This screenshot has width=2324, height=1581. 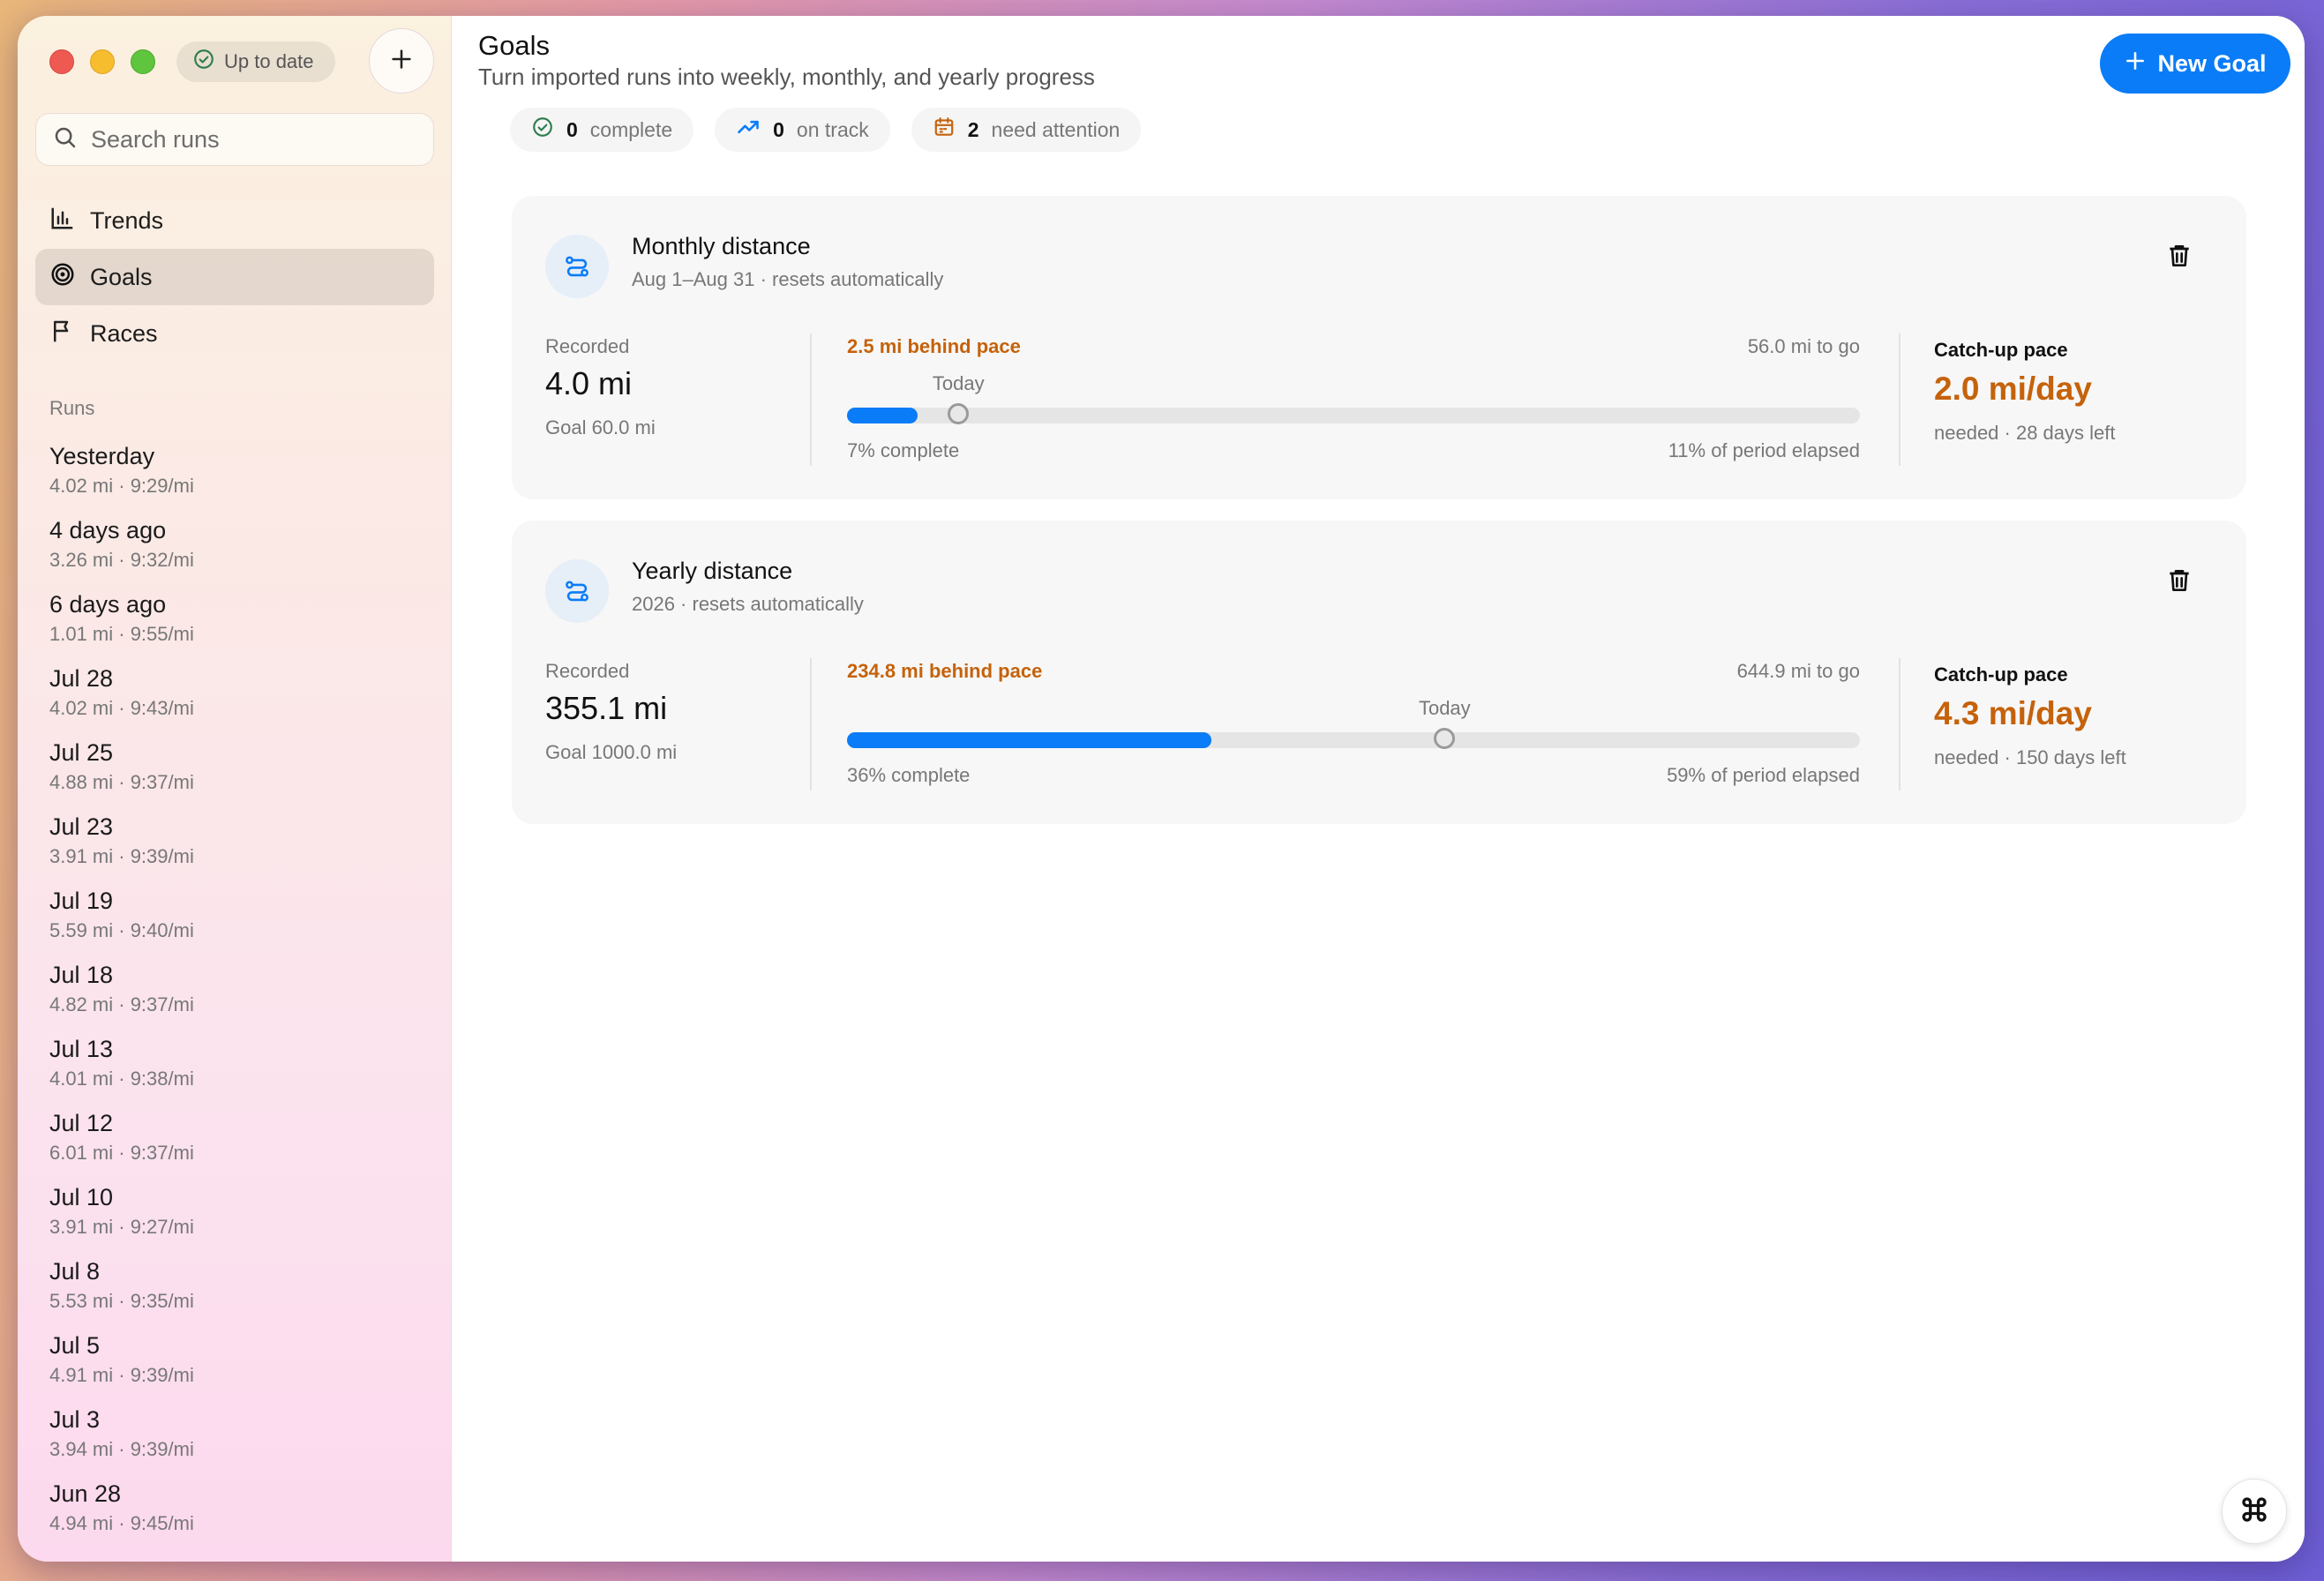 I want to click on run-title: 6 days ago, so click(x=108, y=605).